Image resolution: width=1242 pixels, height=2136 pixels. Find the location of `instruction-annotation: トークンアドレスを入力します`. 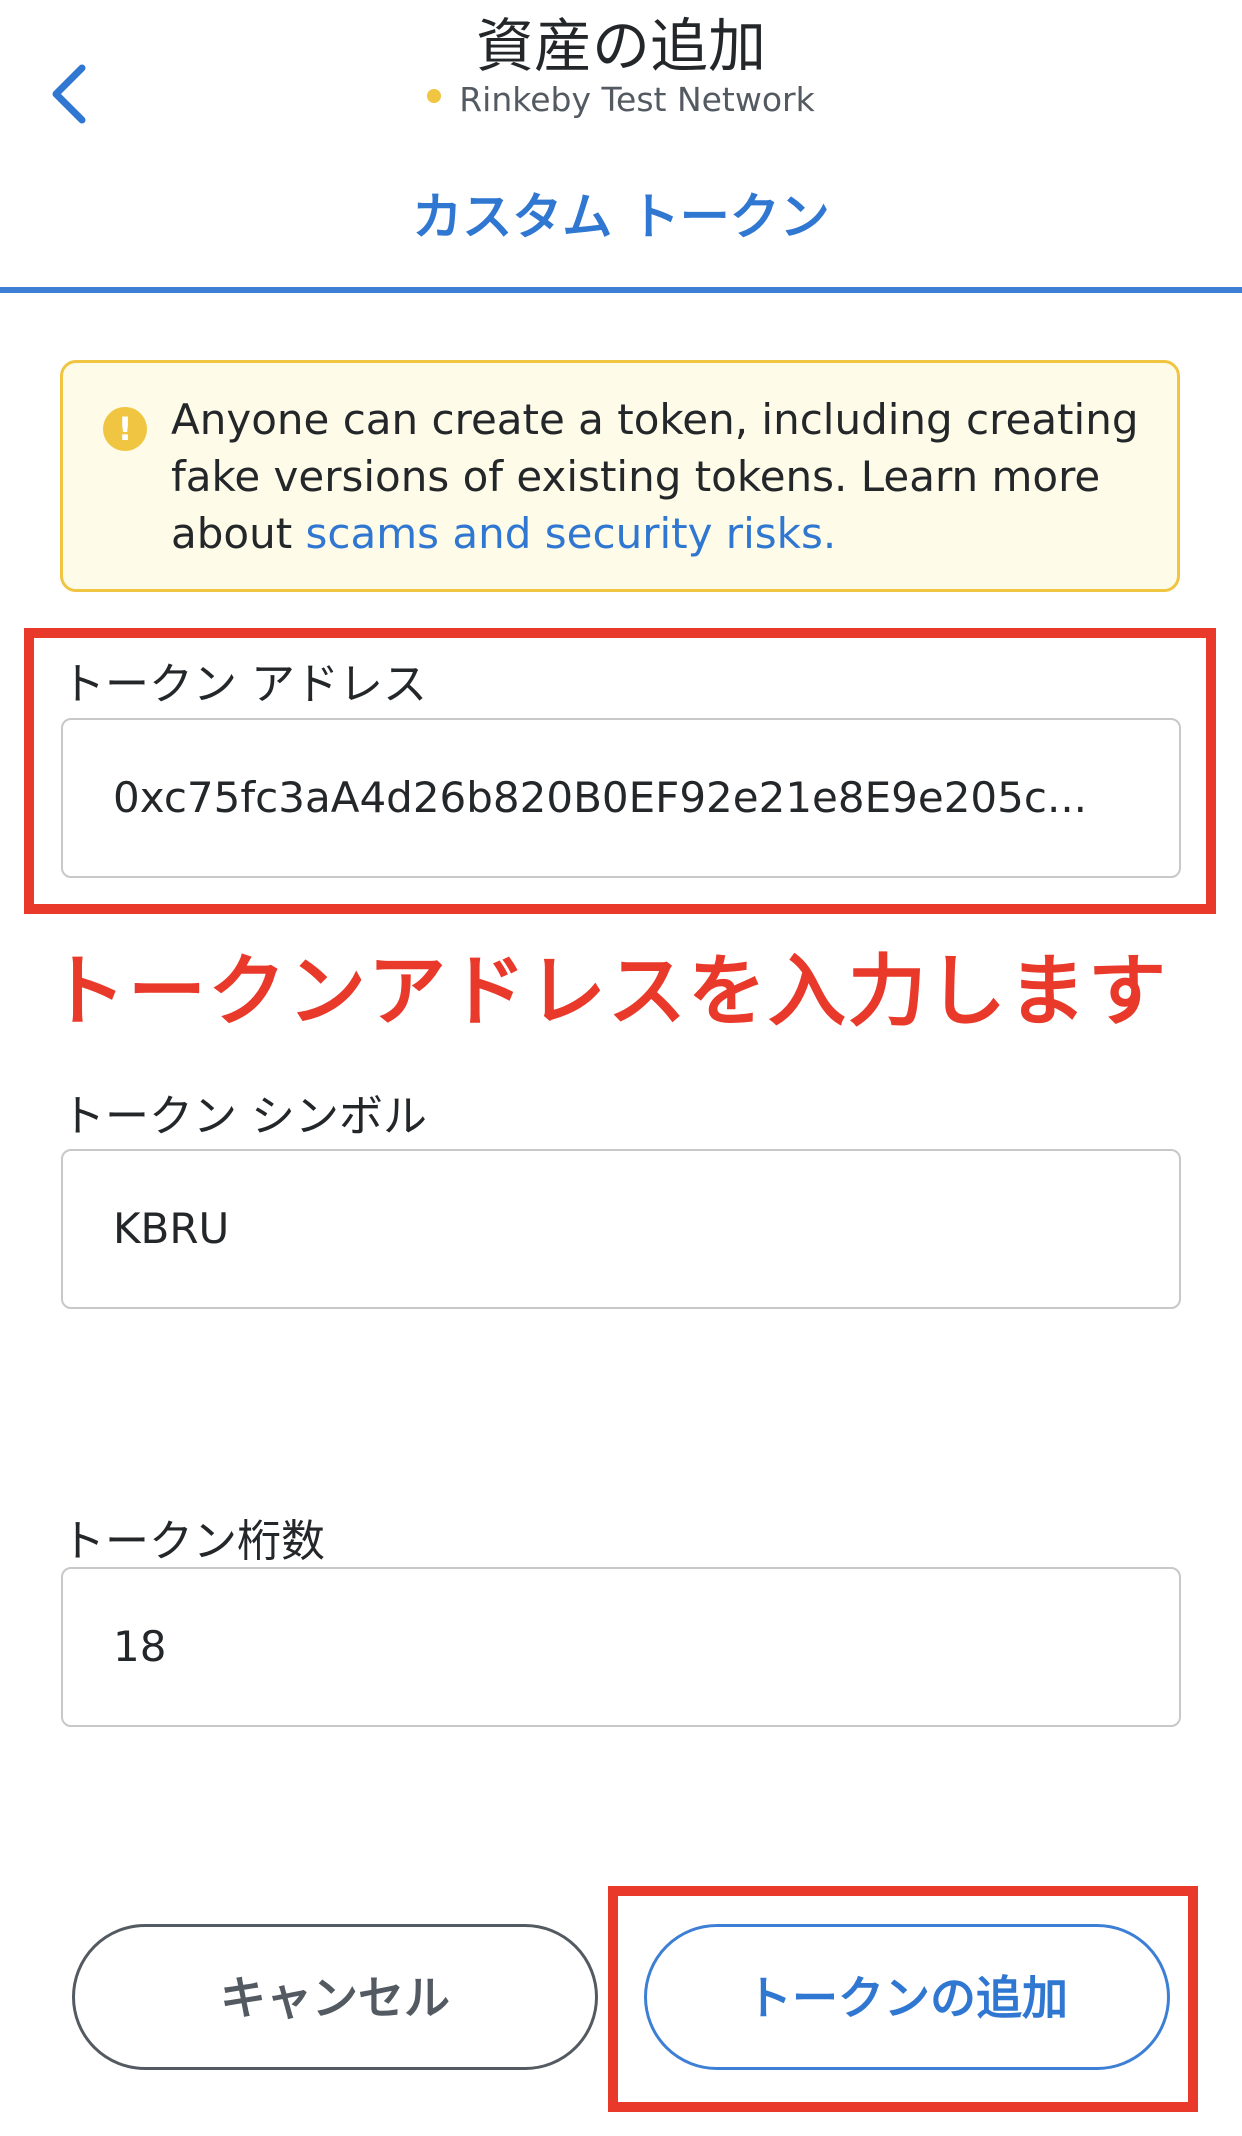

instruction-annotation: トークンアドレスを入力します is located at coordinates (608, 992).